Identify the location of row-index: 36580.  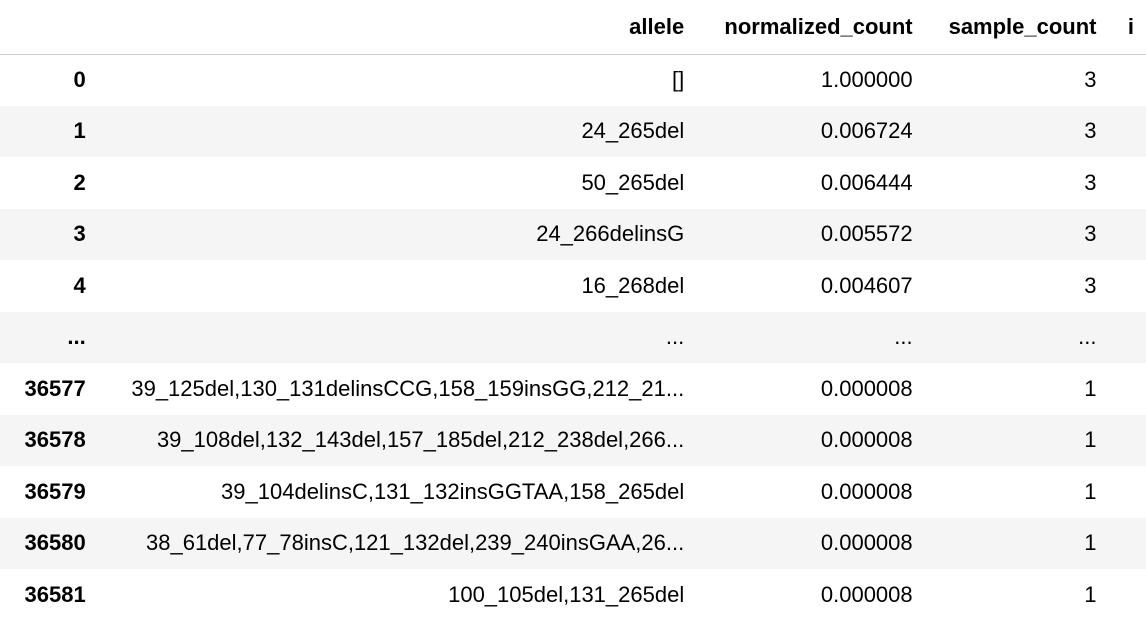
(55, 543).